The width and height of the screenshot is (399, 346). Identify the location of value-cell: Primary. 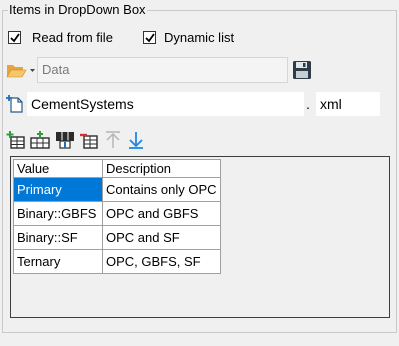
(58, 189).